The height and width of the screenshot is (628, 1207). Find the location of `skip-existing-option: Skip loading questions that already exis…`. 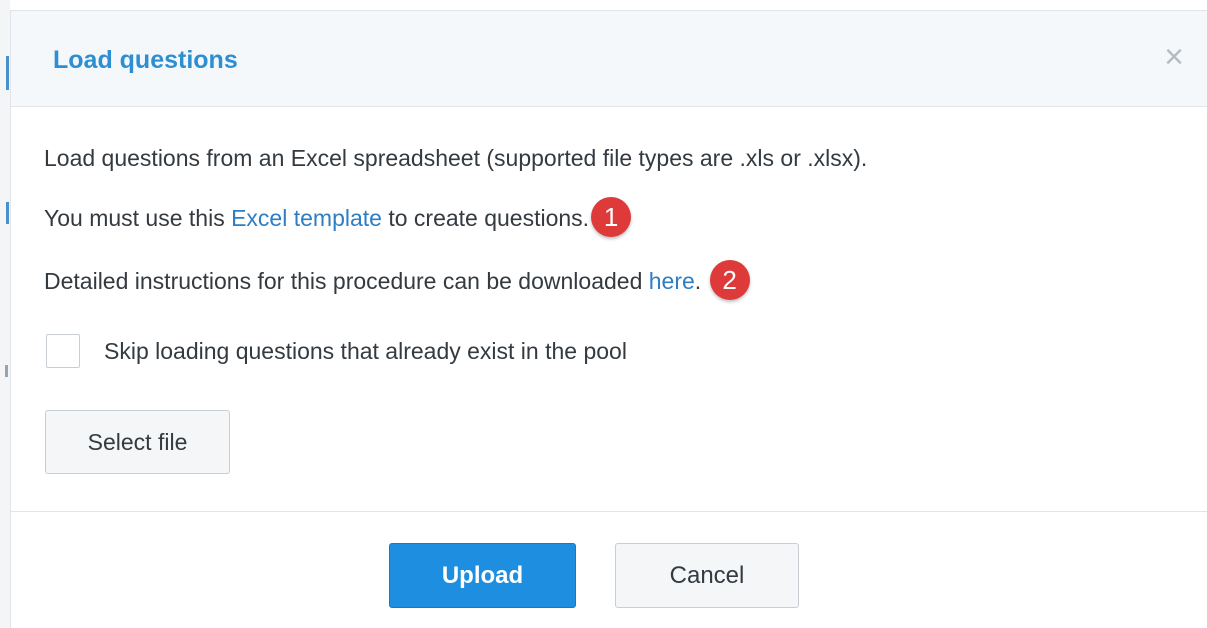

skip-existing-option: Skip loading questions that already exis… is located at coordinates (336, 351).